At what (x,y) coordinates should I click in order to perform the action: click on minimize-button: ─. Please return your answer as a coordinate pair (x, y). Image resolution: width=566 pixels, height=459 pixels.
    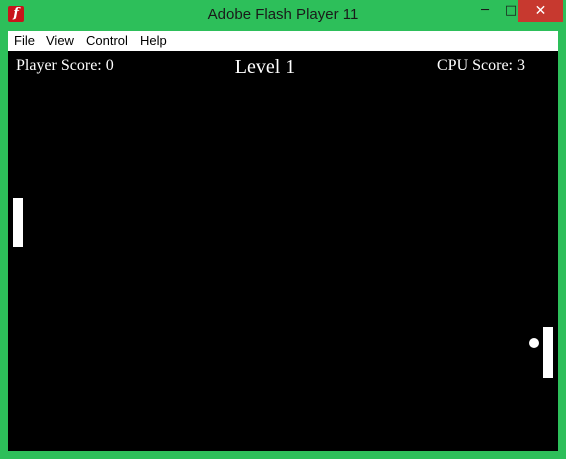
    Looking at the image, I should click on (485, 11).